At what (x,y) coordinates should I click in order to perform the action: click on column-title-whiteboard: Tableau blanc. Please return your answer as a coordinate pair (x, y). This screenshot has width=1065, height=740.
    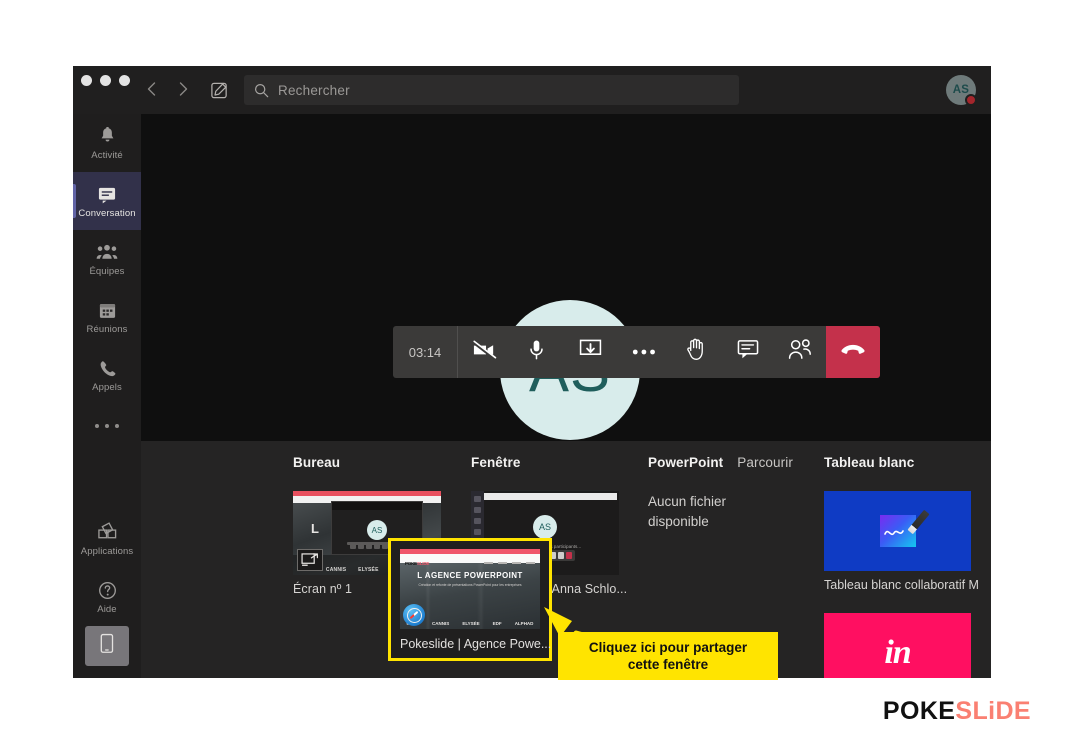
    Looking at the image, I should click on (869, 462).